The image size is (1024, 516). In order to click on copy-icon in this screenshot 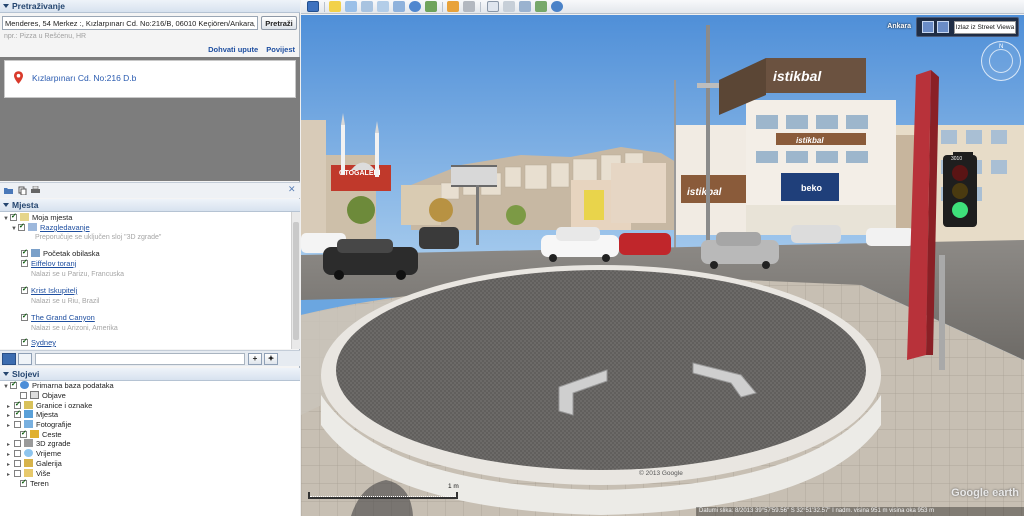, I will do `click(22, 190)`.